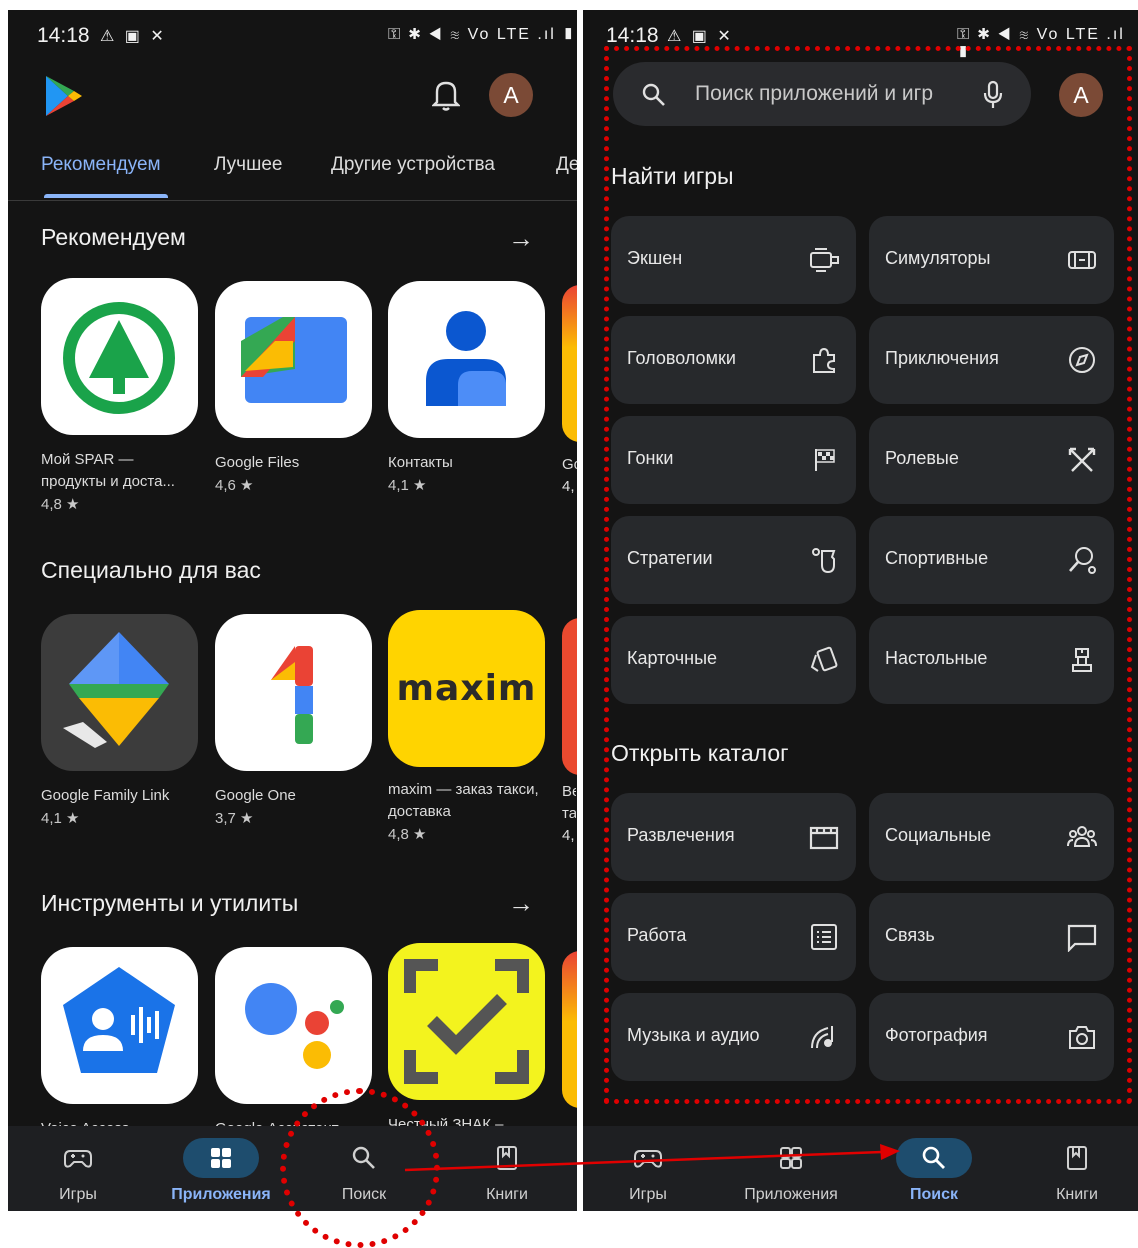 The width and height of the screenshot is (1138, 1248). Describe the element at coordinates (652, 1158) in the screenshot. I see `annotation-arrow` at that location.